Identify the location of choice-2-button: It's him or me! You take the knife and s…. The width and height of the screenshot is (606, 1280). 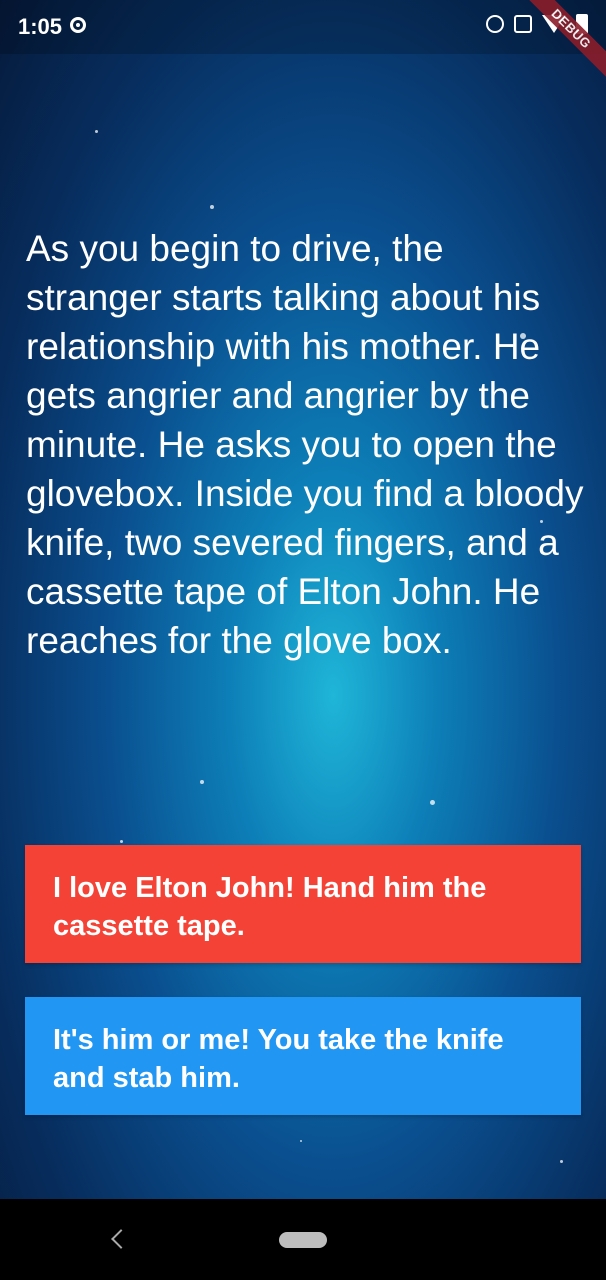
(303, 1056).